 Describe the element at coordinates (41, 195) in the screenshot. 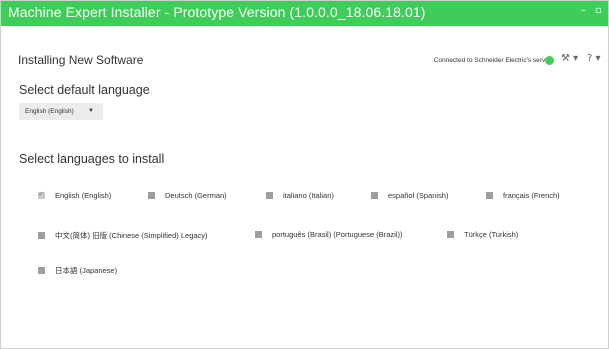

I see `checkbox-checked-icon` at that location.